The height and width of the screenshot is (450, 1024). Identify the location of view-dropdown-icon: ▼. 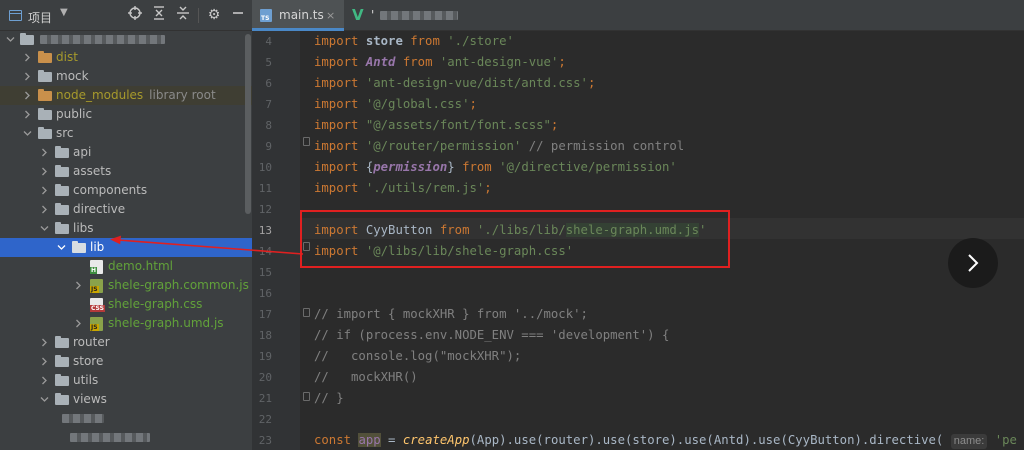
(64, 12).